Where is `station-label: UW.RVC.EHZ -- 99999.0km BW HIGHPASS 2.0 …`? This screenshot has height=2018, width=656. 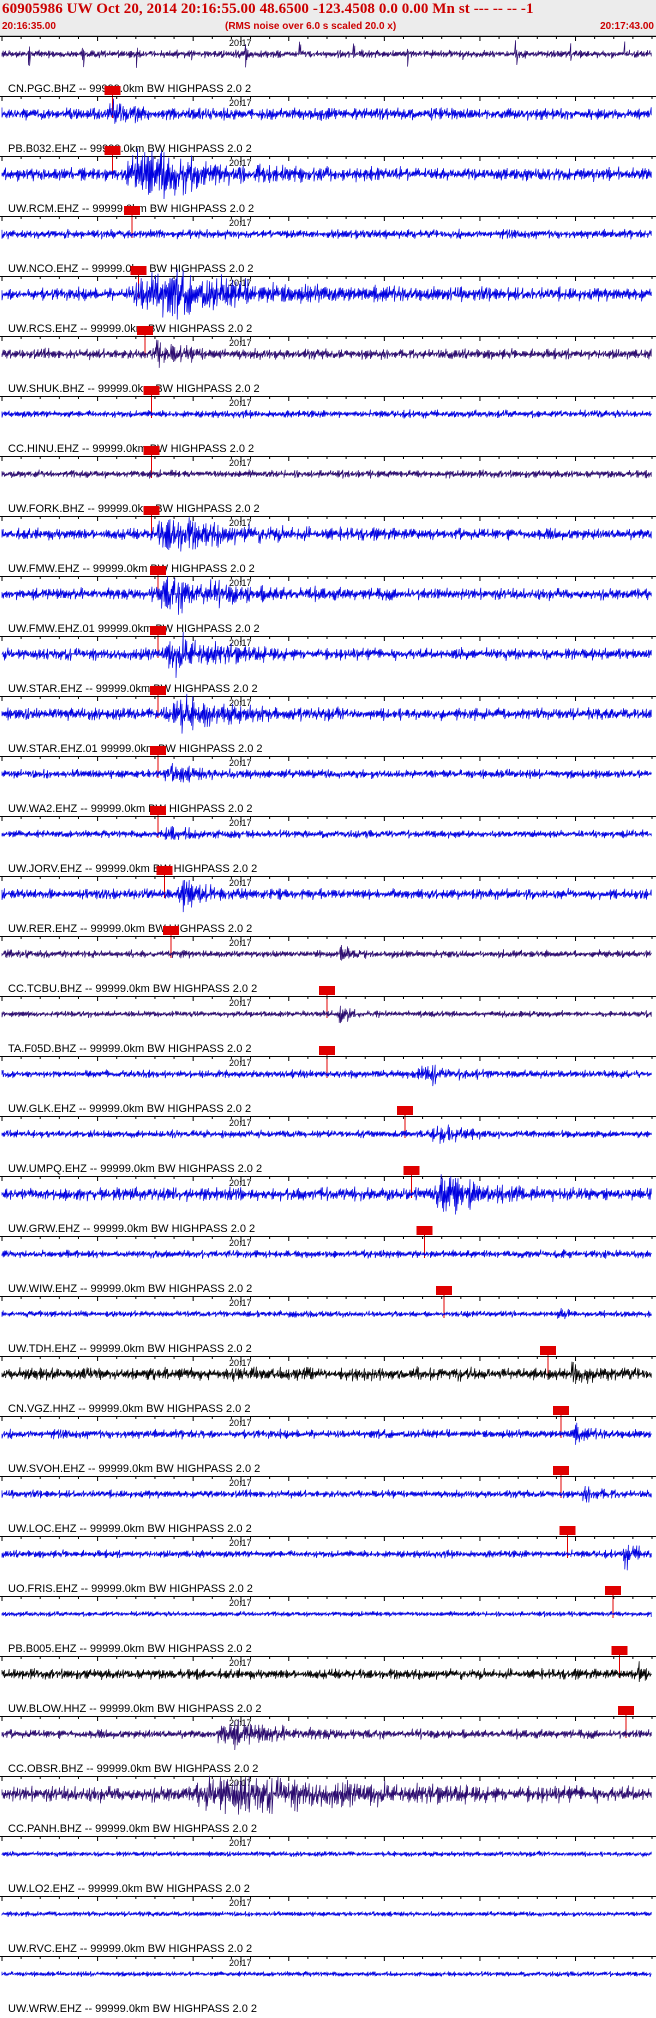 station-label: UW.RVC.EHZ -- 99999.0km BW HIGHPASS 2.0 … is located at coordinates (130, 1949).